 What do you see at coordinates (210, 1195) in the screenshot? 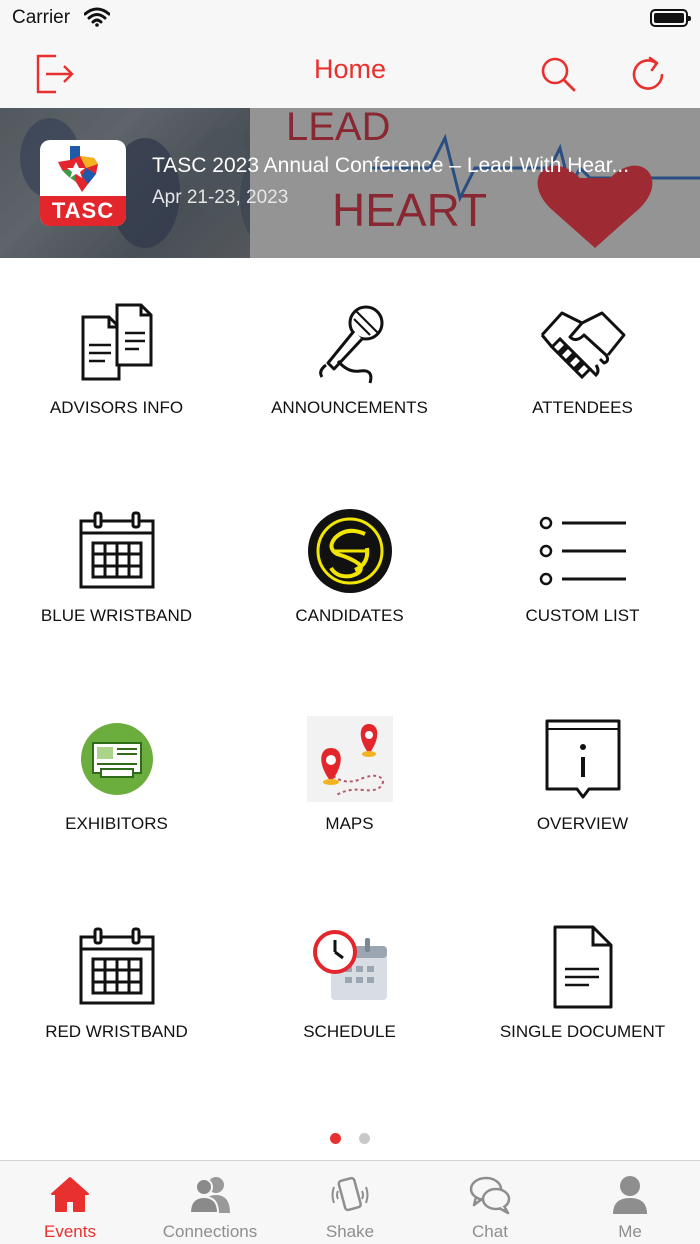
I see `people-icon` at bounding box center [210, 1195].